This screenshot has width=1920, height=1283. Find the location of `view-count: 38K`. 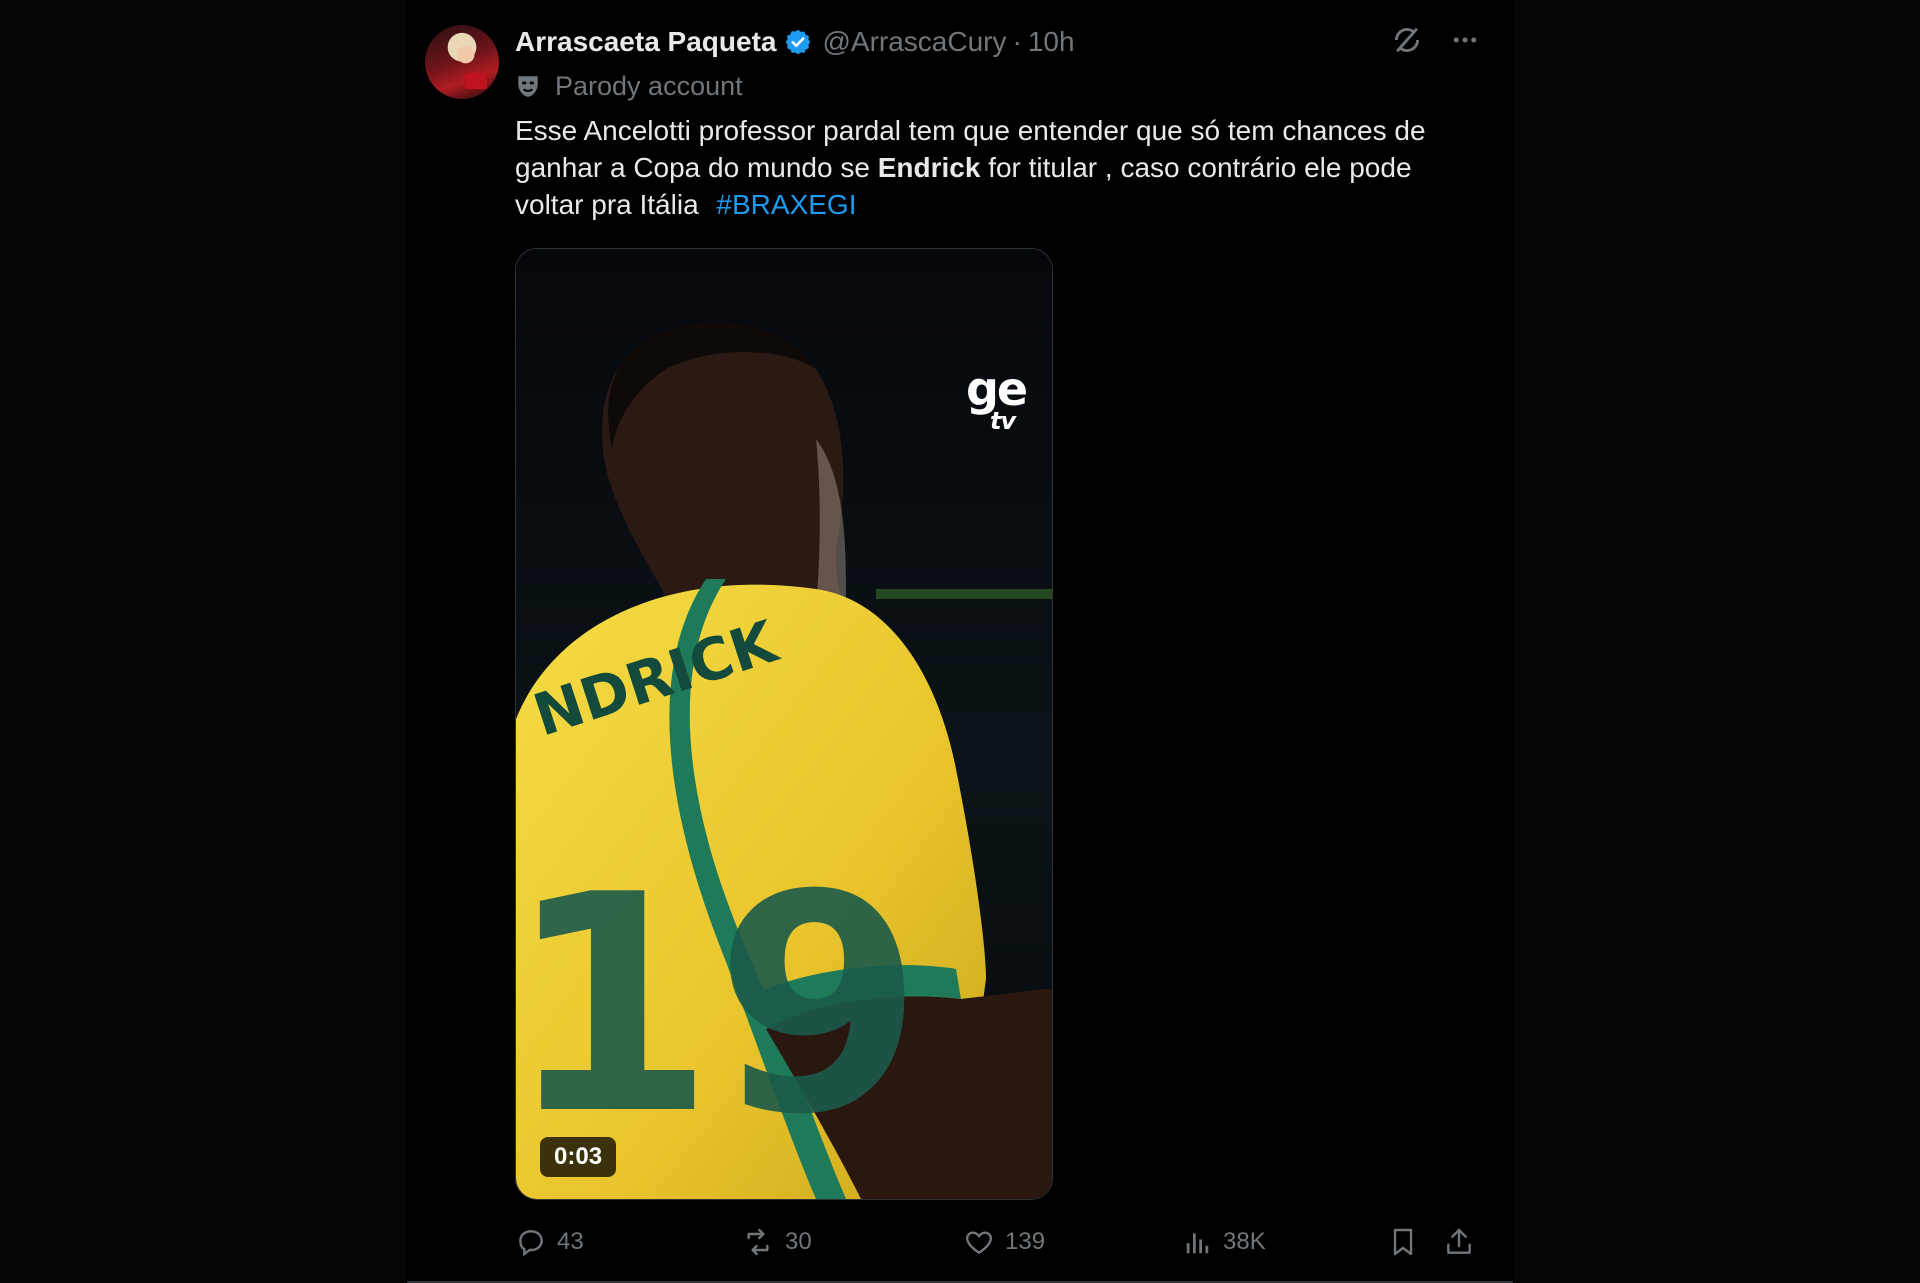

view-count: 38K is located at coordinates (1244, 1241).